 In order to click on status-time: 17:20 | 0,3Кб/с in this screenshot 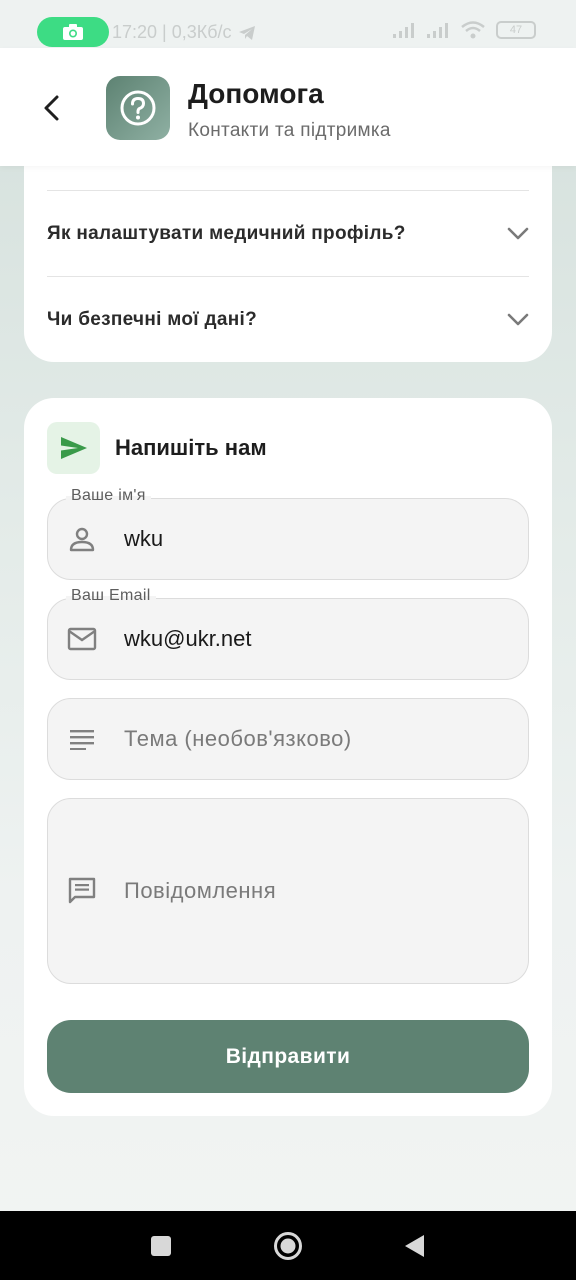, I will do `click(184, 32)`.